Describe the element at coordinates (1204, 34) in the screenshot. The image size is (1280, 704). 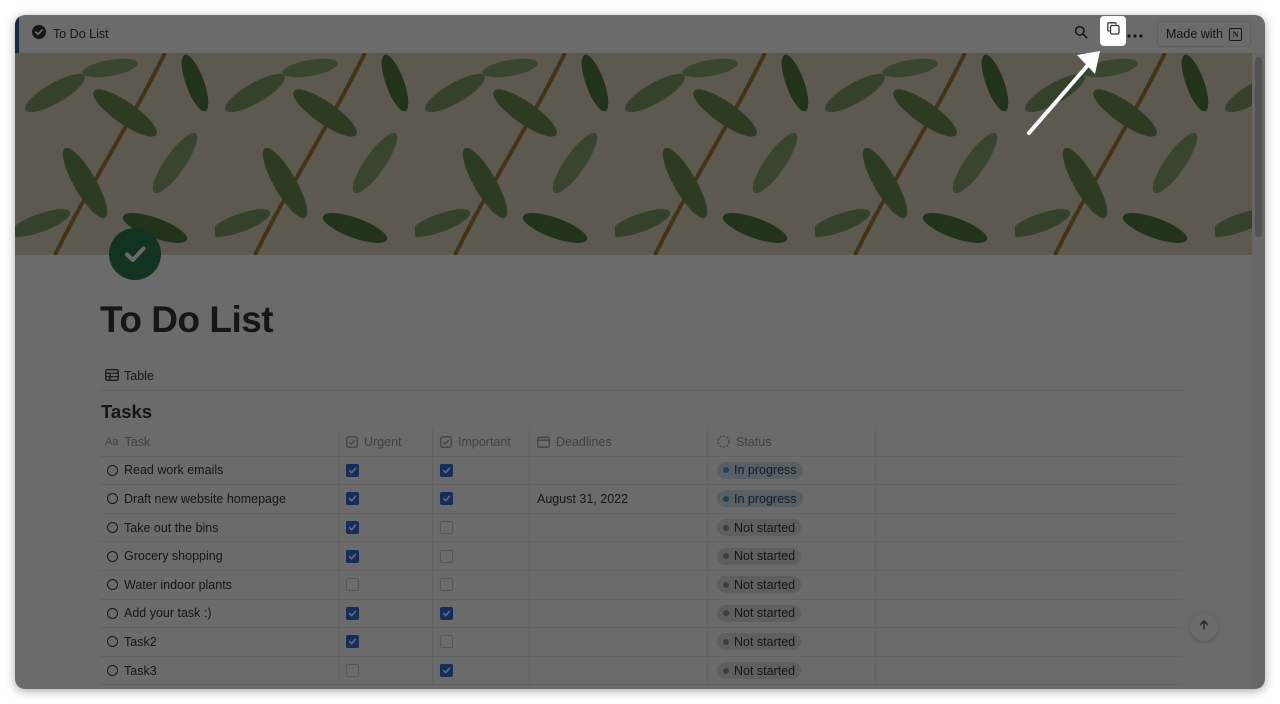
I see `made-with-notion-button: Made with N` at that location.